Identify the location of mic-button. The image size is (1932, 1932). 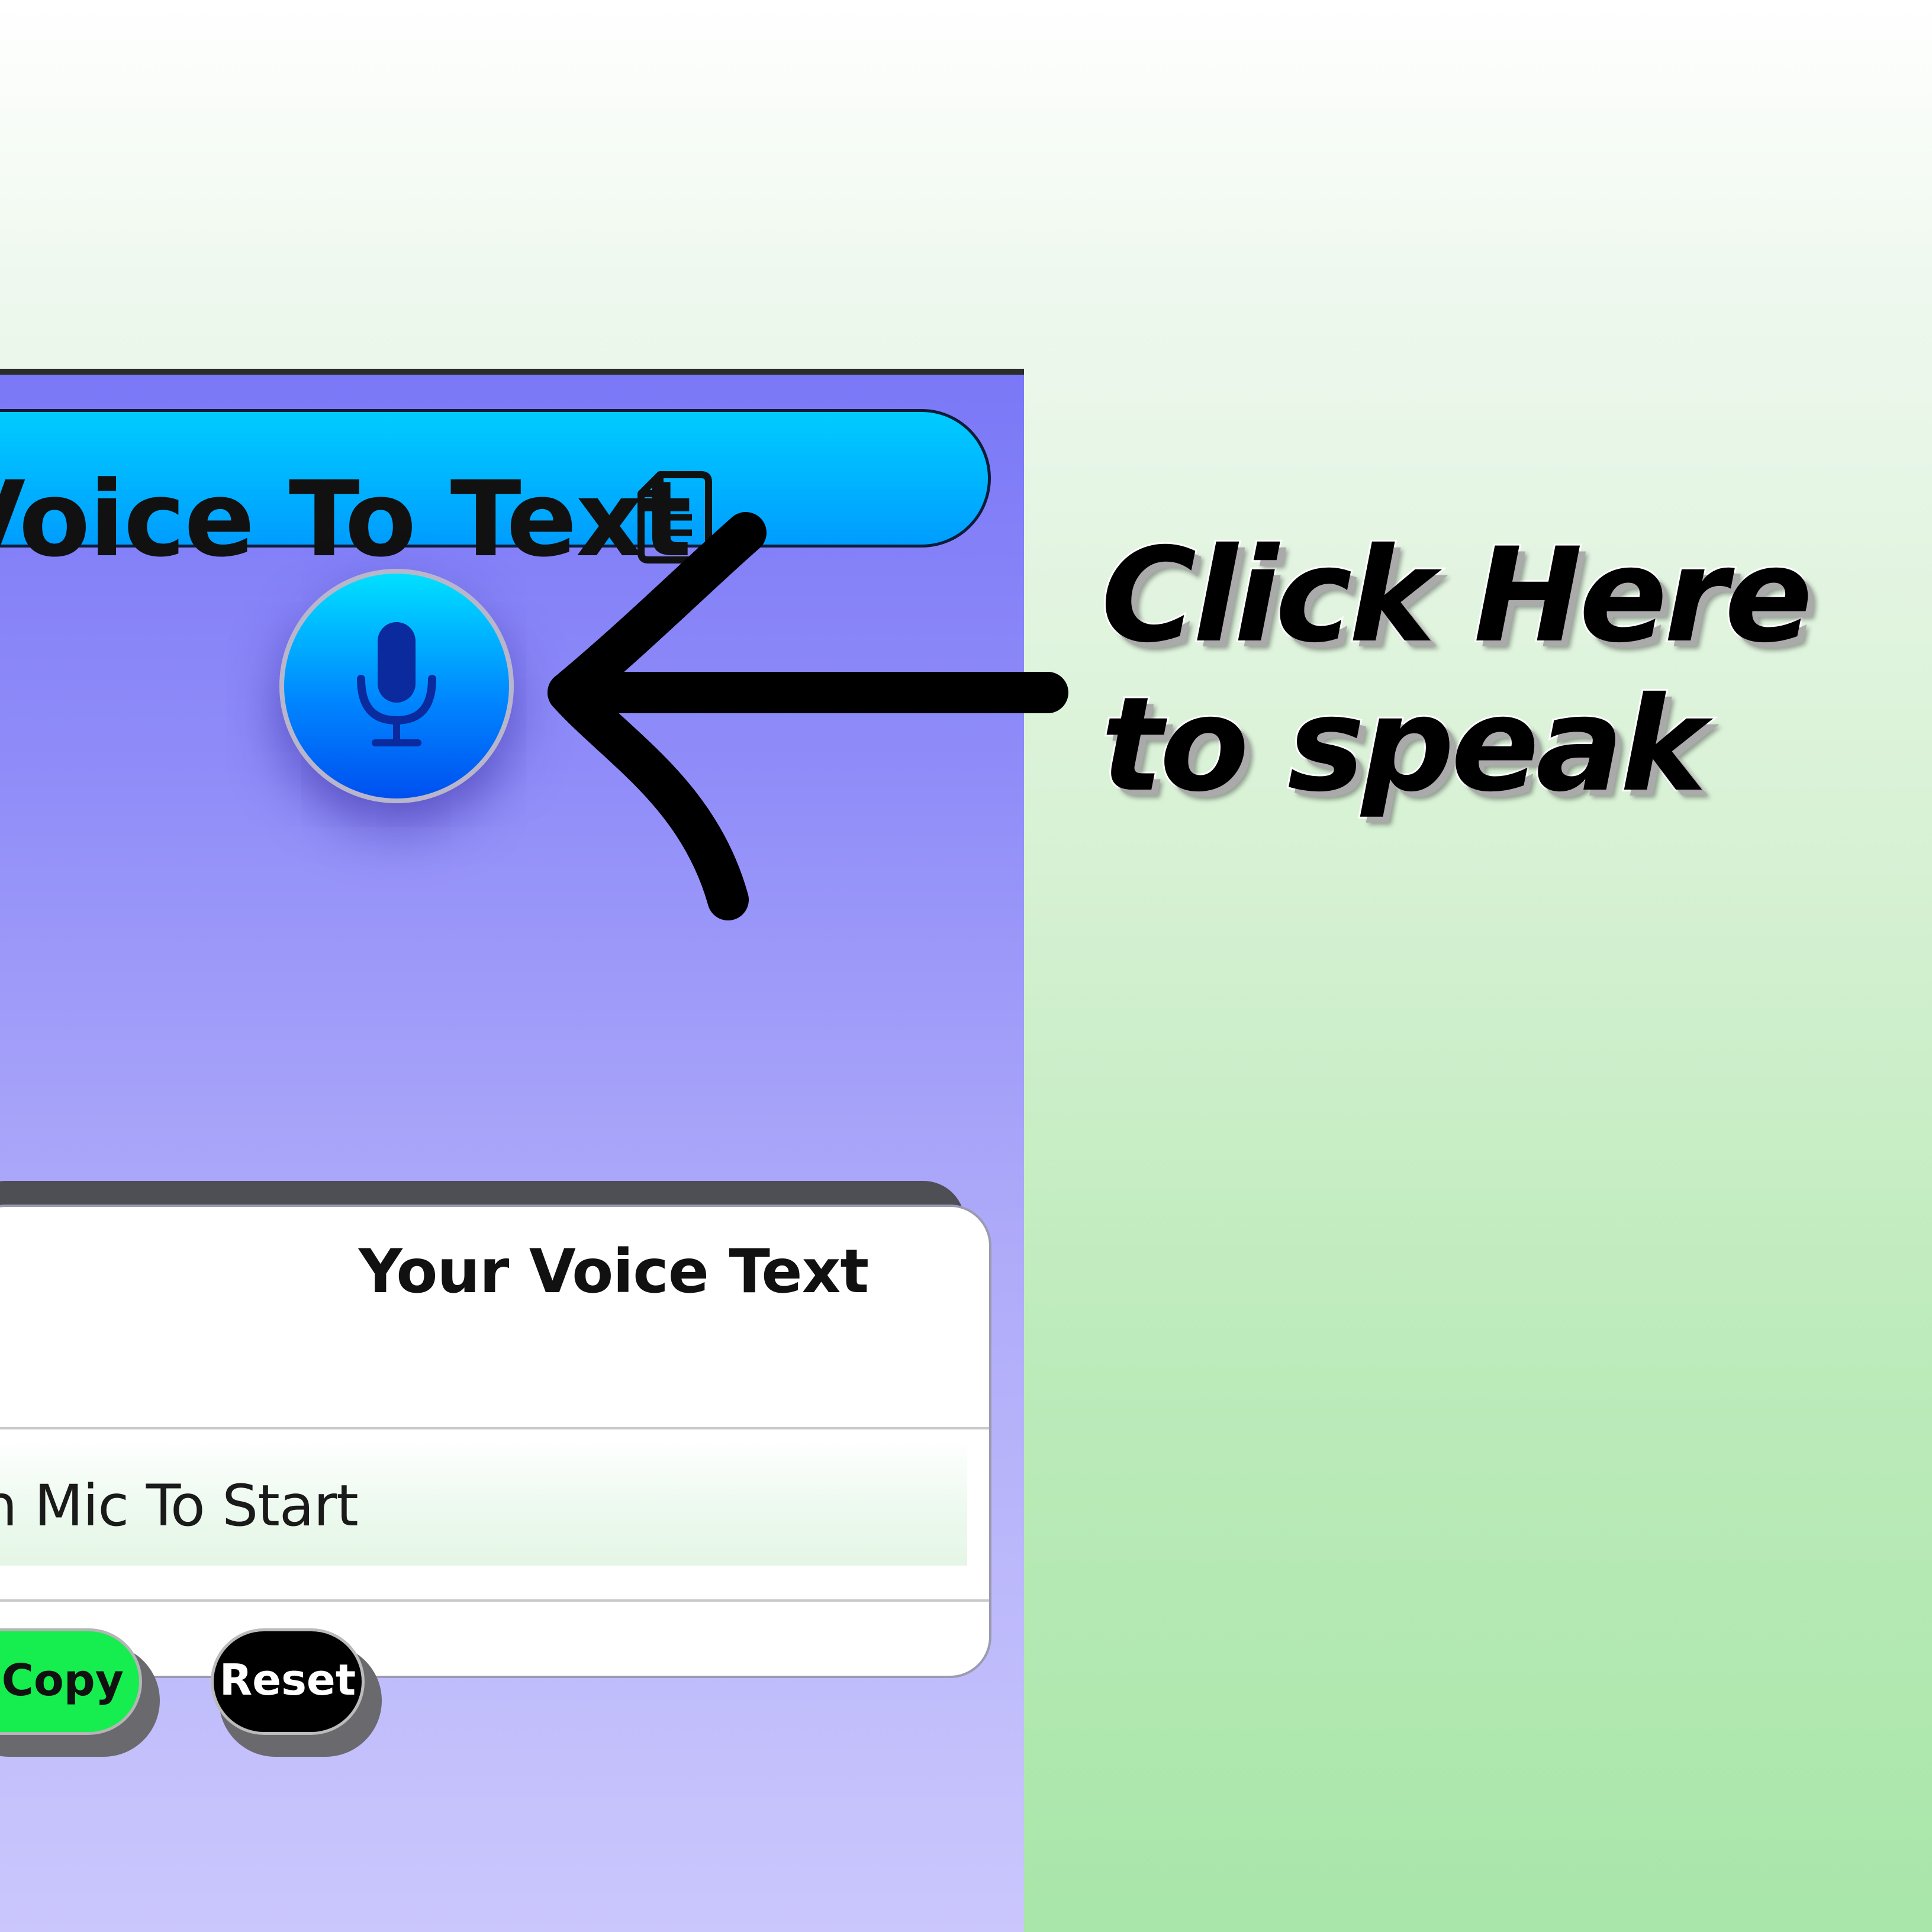
(396, 686).